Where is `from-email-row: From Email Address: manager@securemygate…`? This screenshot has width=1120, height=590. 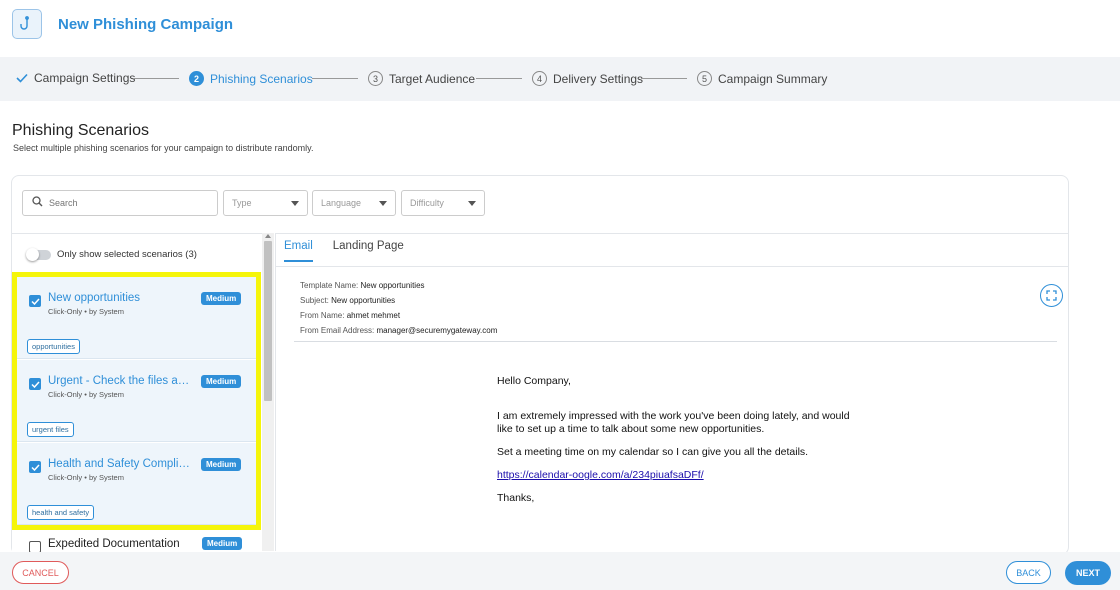 from-email-row: From Email Address: manager@securemygate… is located at coordinates (398, 330).